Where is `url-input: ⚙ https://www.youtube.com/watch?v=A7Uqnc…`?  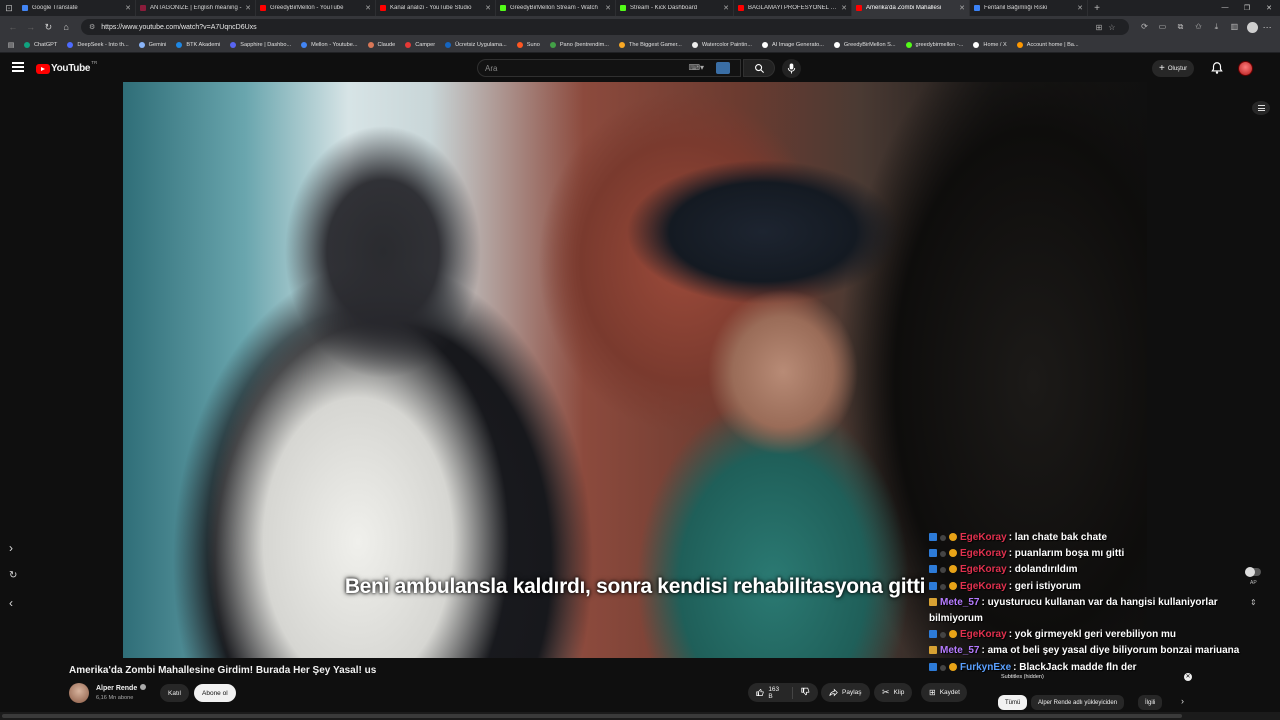 url-input: ⚙ https://www.youtube.com/watch?v=A7Uqnc… is located at coordinates (605, 27).